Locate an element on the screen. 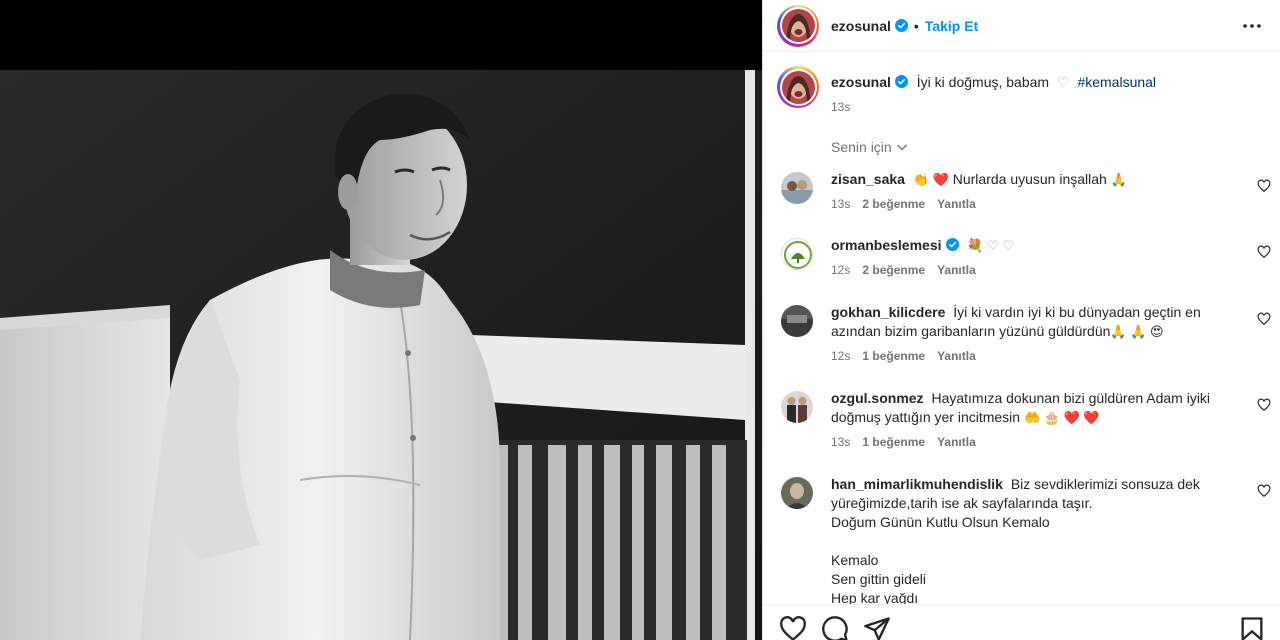  more-horizontal-icon is located at coordinates (1252, 25).